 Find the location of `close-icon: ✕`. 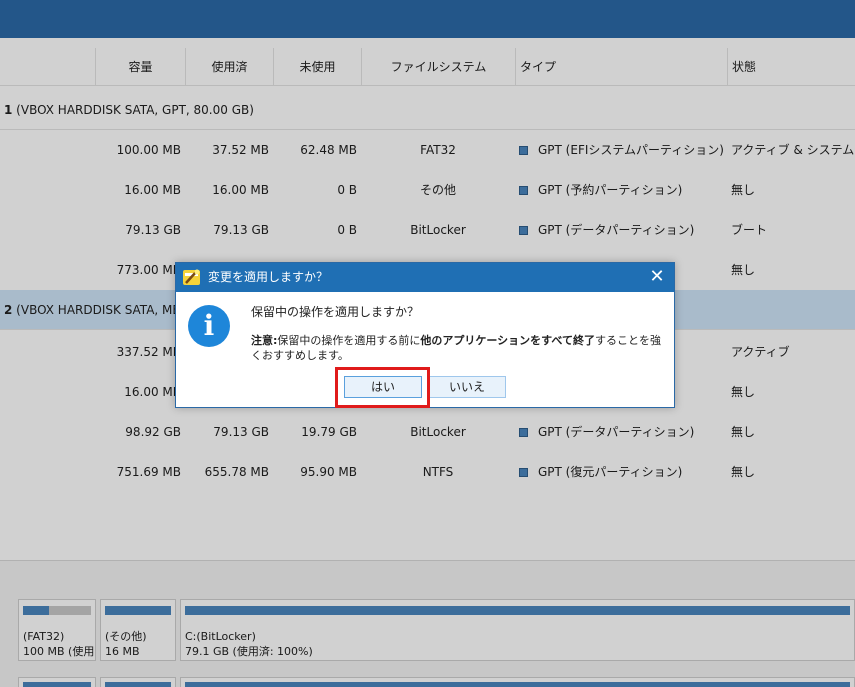

close-icon: ✕ is located at coordinates (657, 277).